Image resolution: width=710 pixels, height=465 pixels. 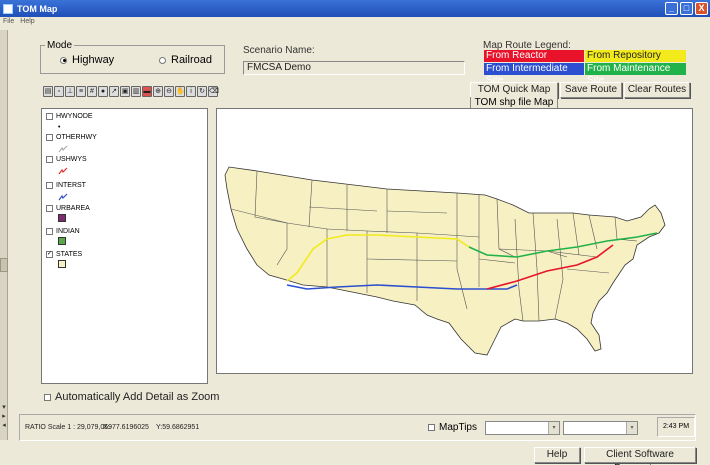 I want to click on feature-select-dropdown: ▾, so click(x=600, y=428).